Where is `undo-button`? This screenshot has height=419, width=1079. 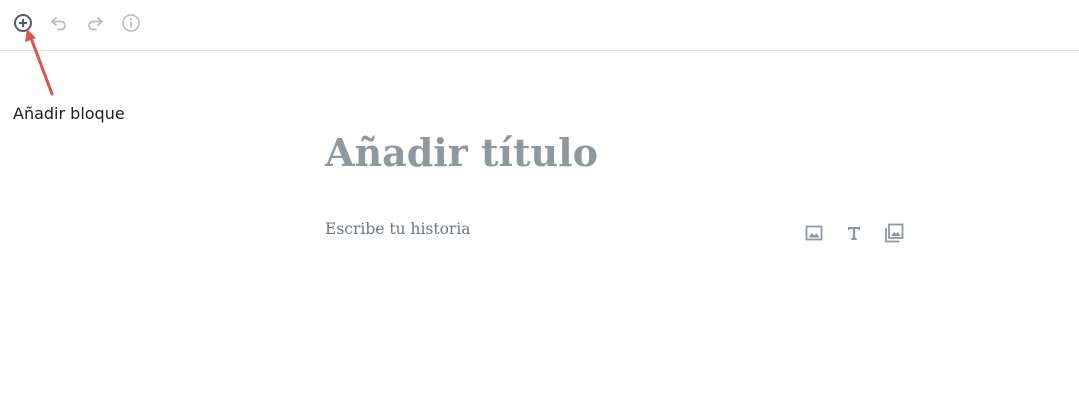
undo-button is located at coordinates (59, 23).